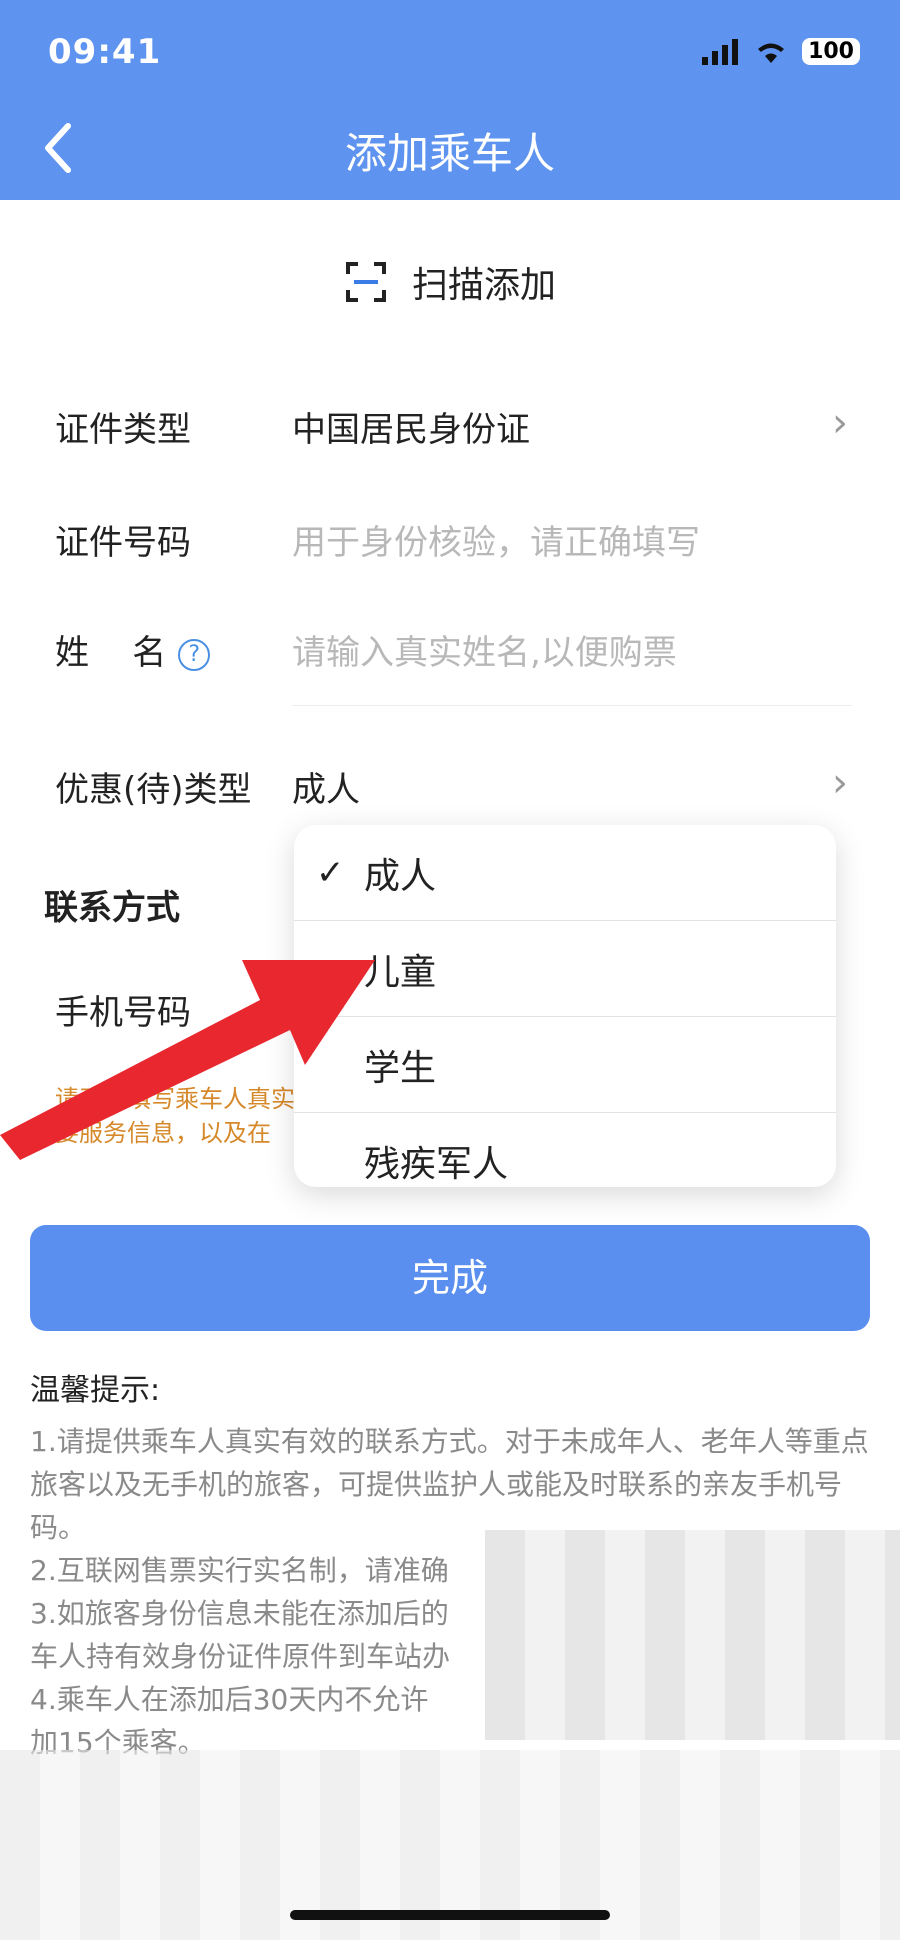 Image resolution: width=900 pixels, height=1940 pixels. I want to click on id-number-row: 证件号码 用于身份核验，请正确填写, so click(450, 535).